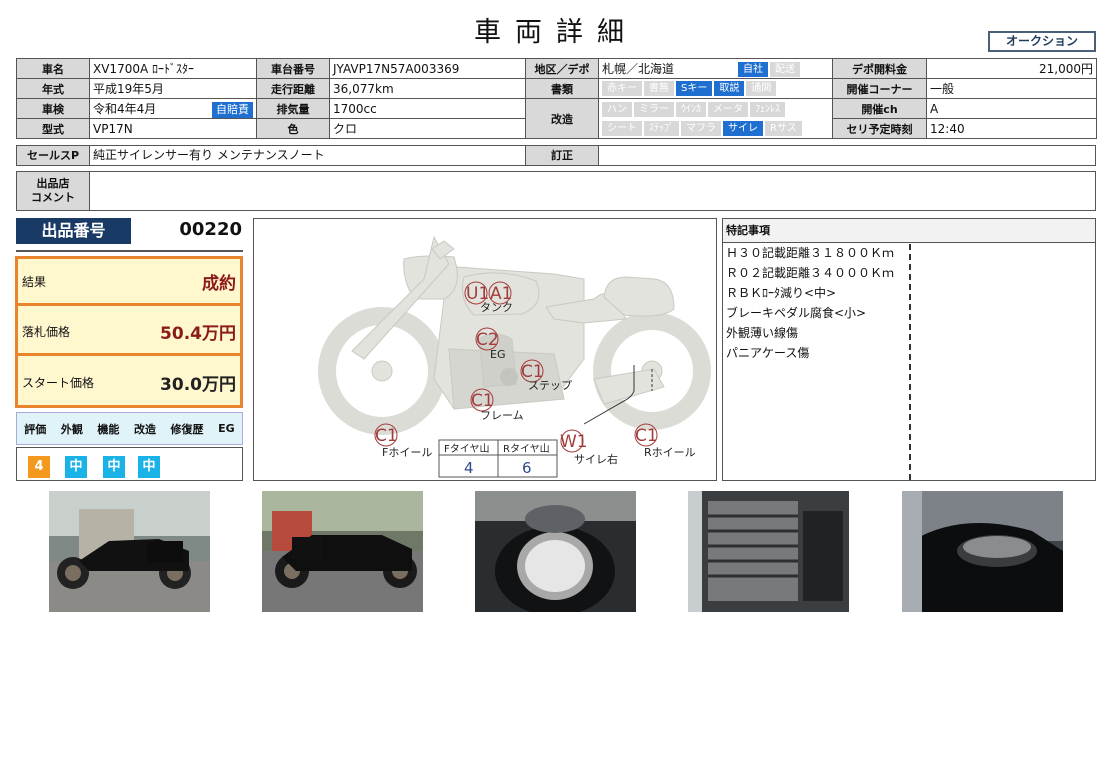 Image resolution: width=1112 pixels, height=773 pixels. Describe the element at coordinates (646, 436) in the screenshot. I see `mark-c1-rear-wheel: C1` at that location.